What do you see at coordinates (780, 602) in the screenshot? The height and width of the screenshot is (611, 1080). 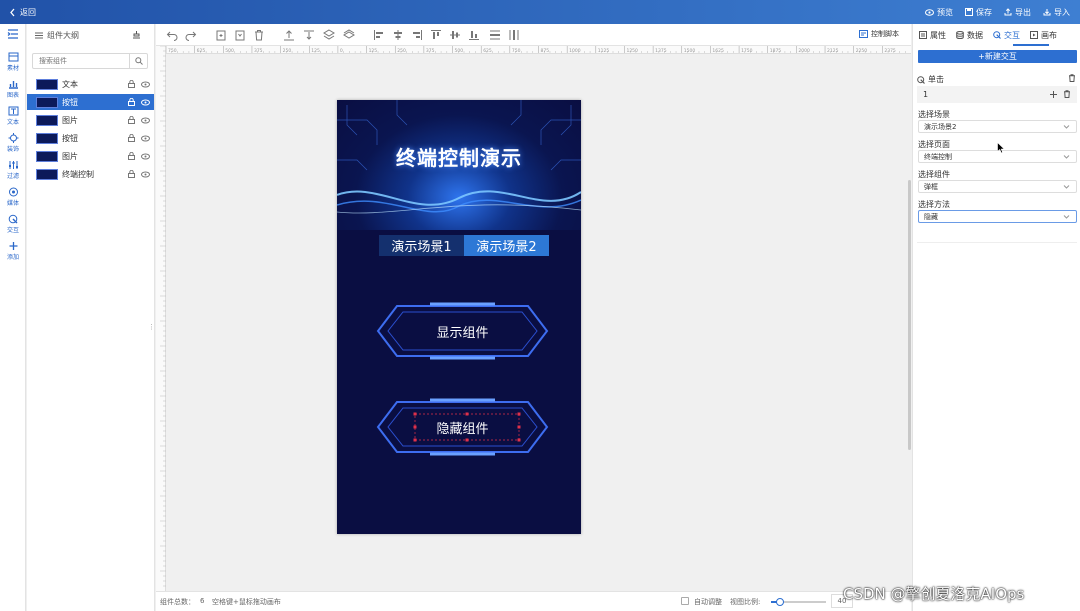 I see `zoom-slider-handle` at bounding box center [780, 602].